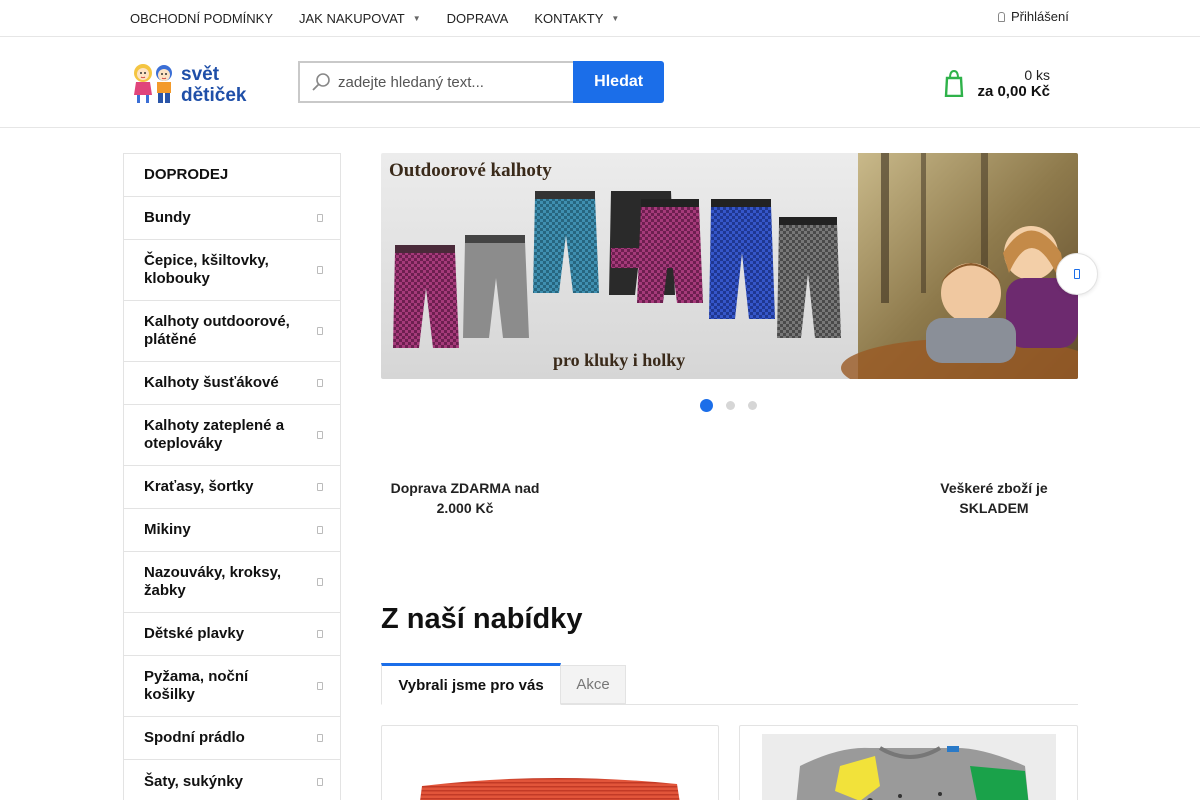 The height and width of the screenshot is (800, 1200). I want to click on nav-jak-nakupovat: JAK NAKUPOVAT ▼, so click(360, 18).